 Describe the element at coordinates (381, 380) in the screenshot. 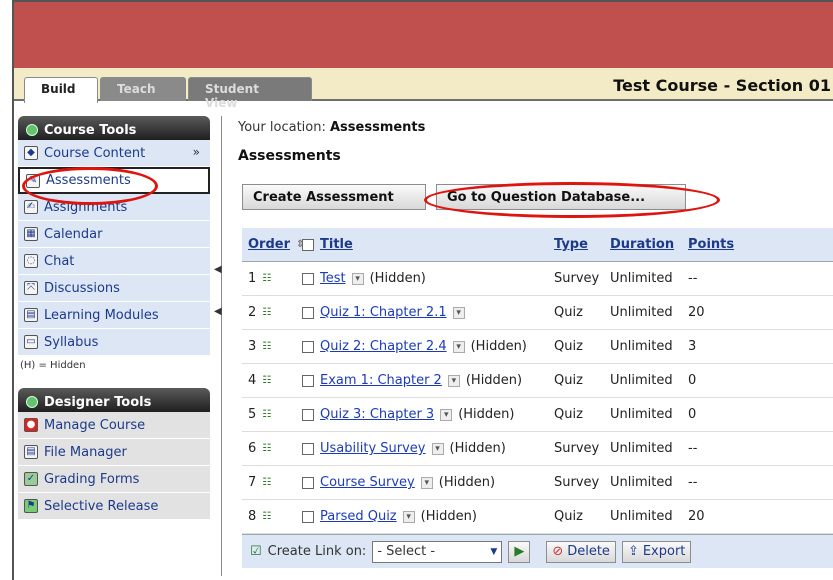

I see `assessment-link: Exam 1: Chapter 2` at that location.